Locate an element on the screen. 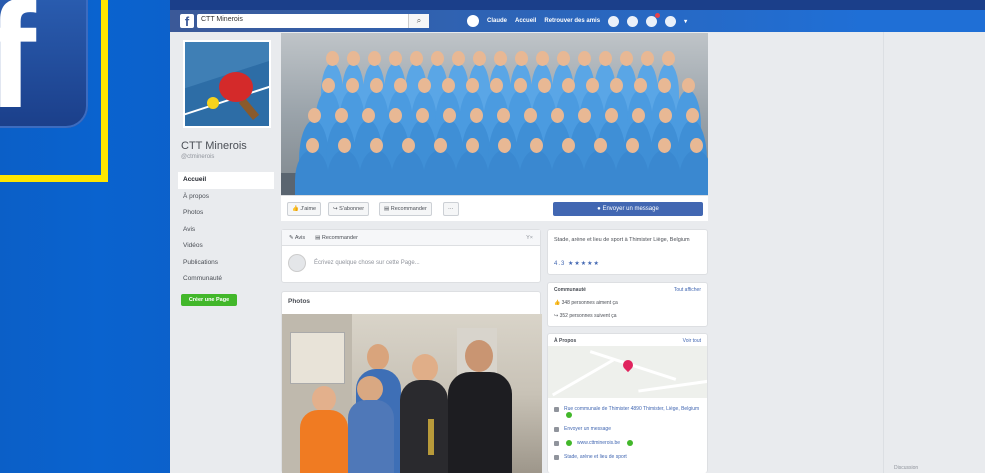 Image resolution: width=985 pixels, height=473 pixels. nav-user-link: Claude is located at coordinates (497, 21).